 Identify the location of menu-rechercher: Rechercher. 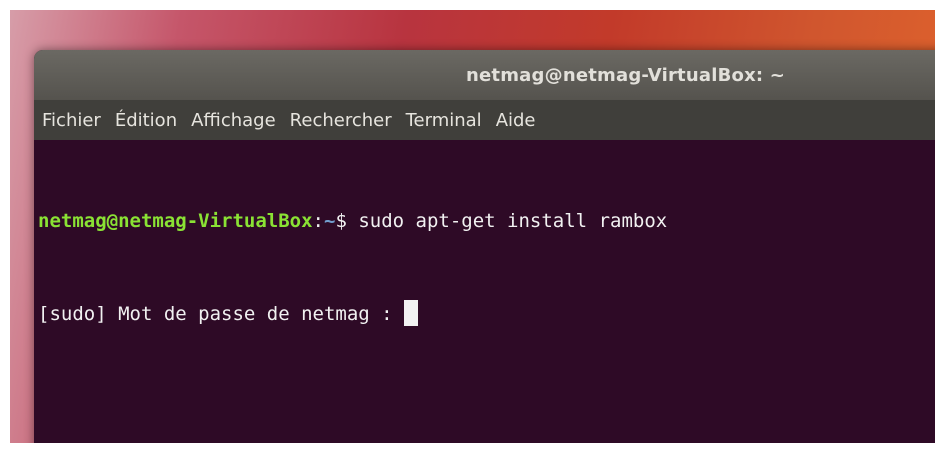
(341, 120).